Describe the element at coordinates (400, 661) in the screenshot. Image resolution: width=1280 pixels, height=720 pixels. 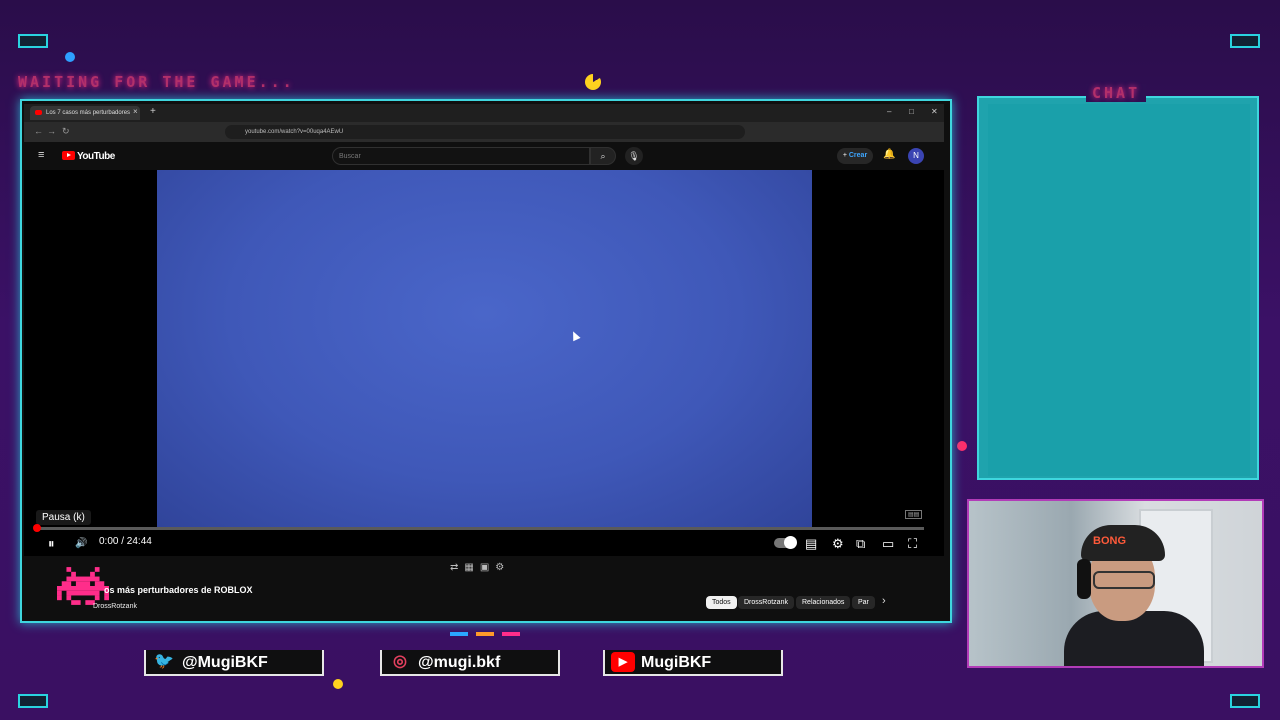
I see `instagram-icon: ◎` at that location.